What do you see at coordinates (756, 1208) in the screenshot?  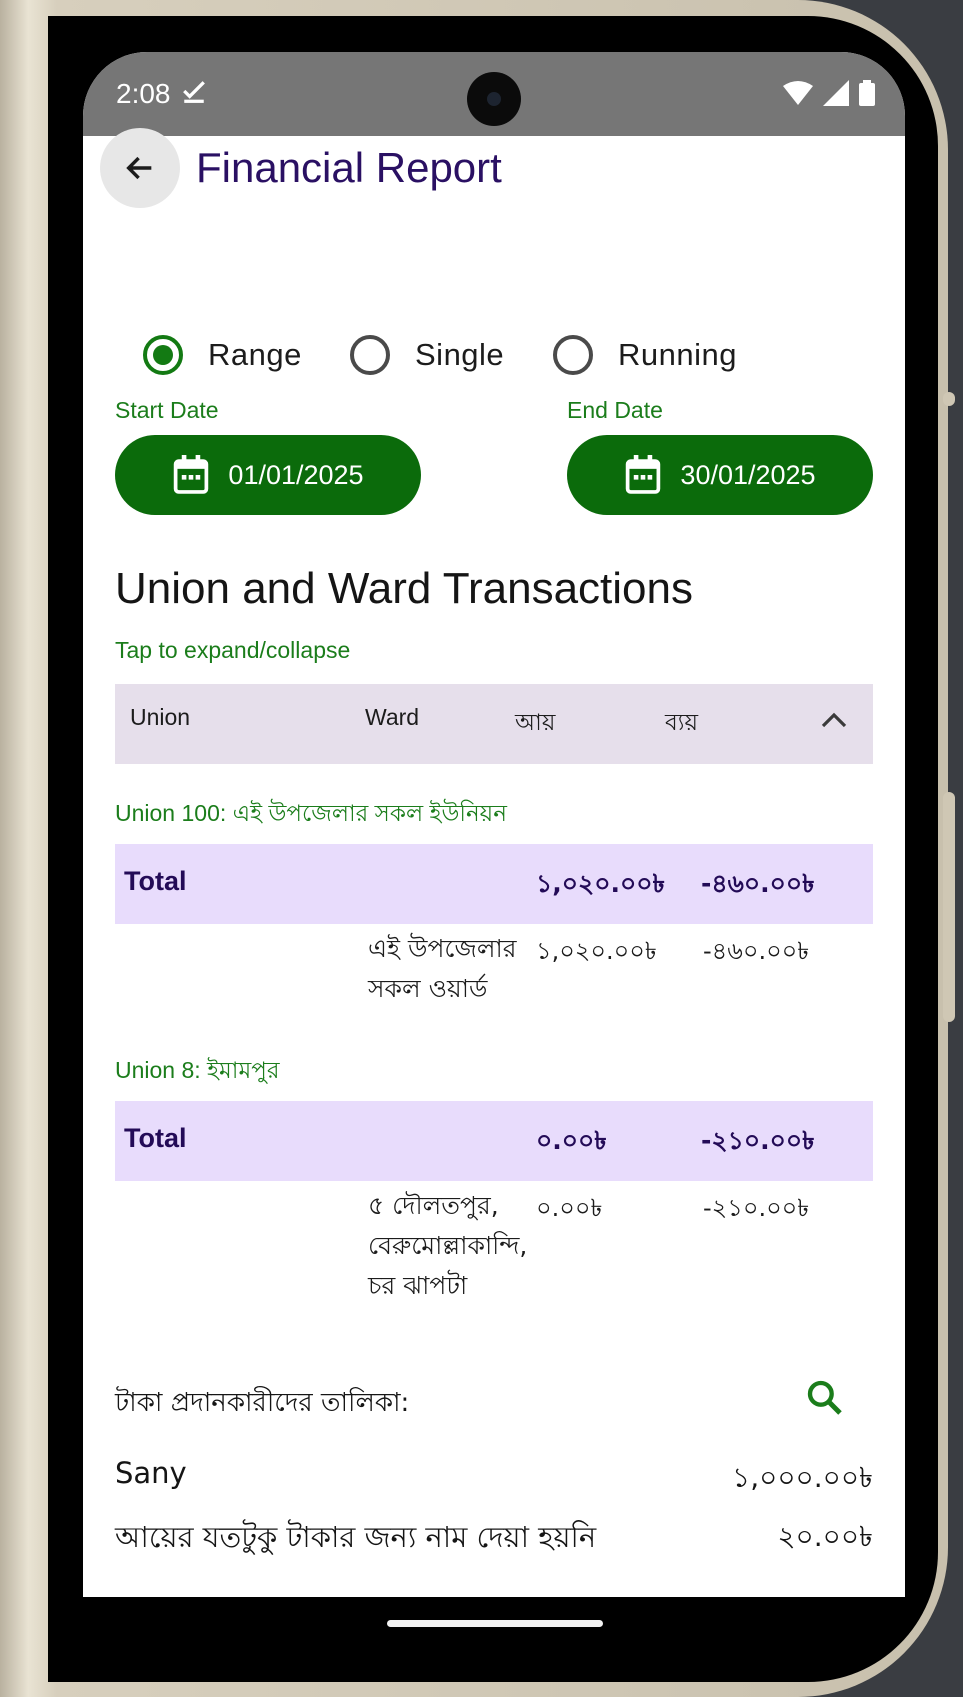 I see `ward-expense: -২১০.০০৳` at bounding box center [756, 1208].